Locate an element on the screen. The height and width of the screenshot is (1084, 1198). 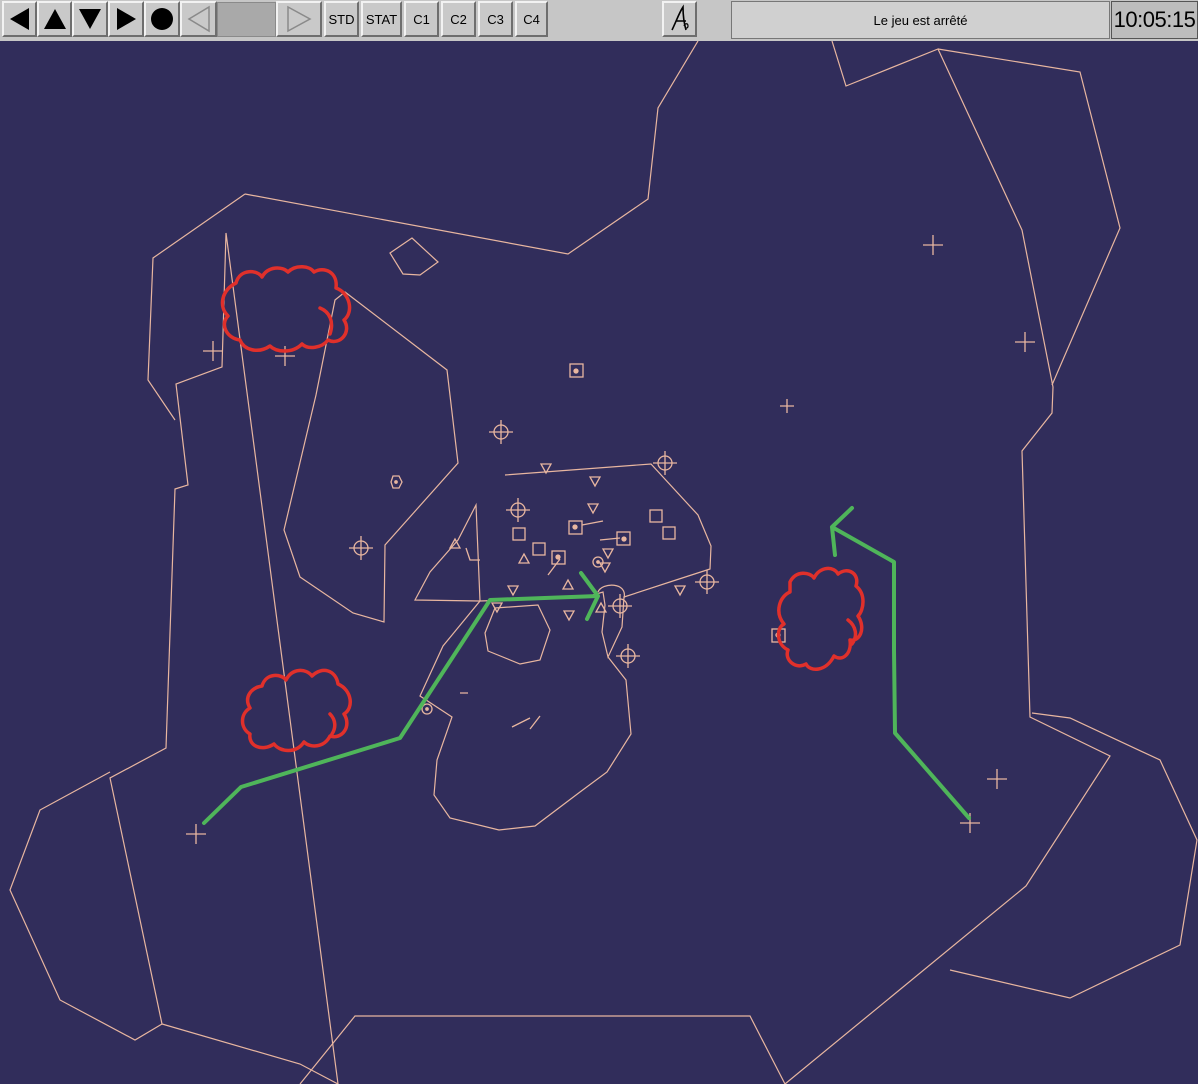
record-button is located at coordinates (162, 19).